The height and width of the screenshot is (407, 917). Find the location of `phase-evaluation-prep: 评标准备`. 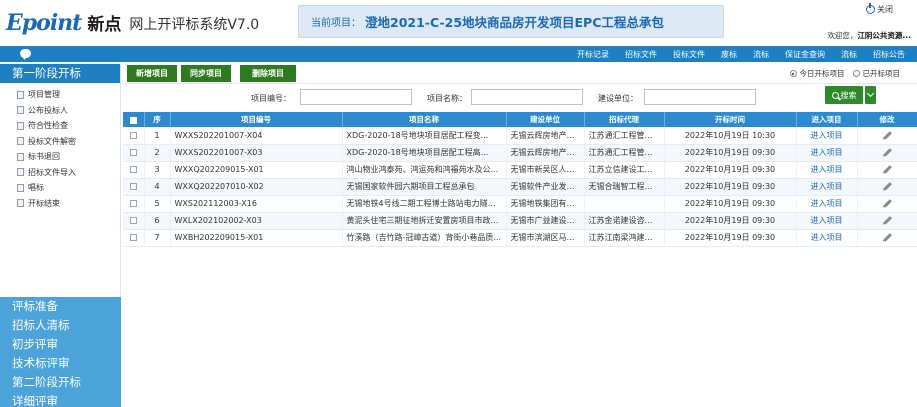

phase-evaluation-prep: 评标准备 is located at coordinates (60, 306).